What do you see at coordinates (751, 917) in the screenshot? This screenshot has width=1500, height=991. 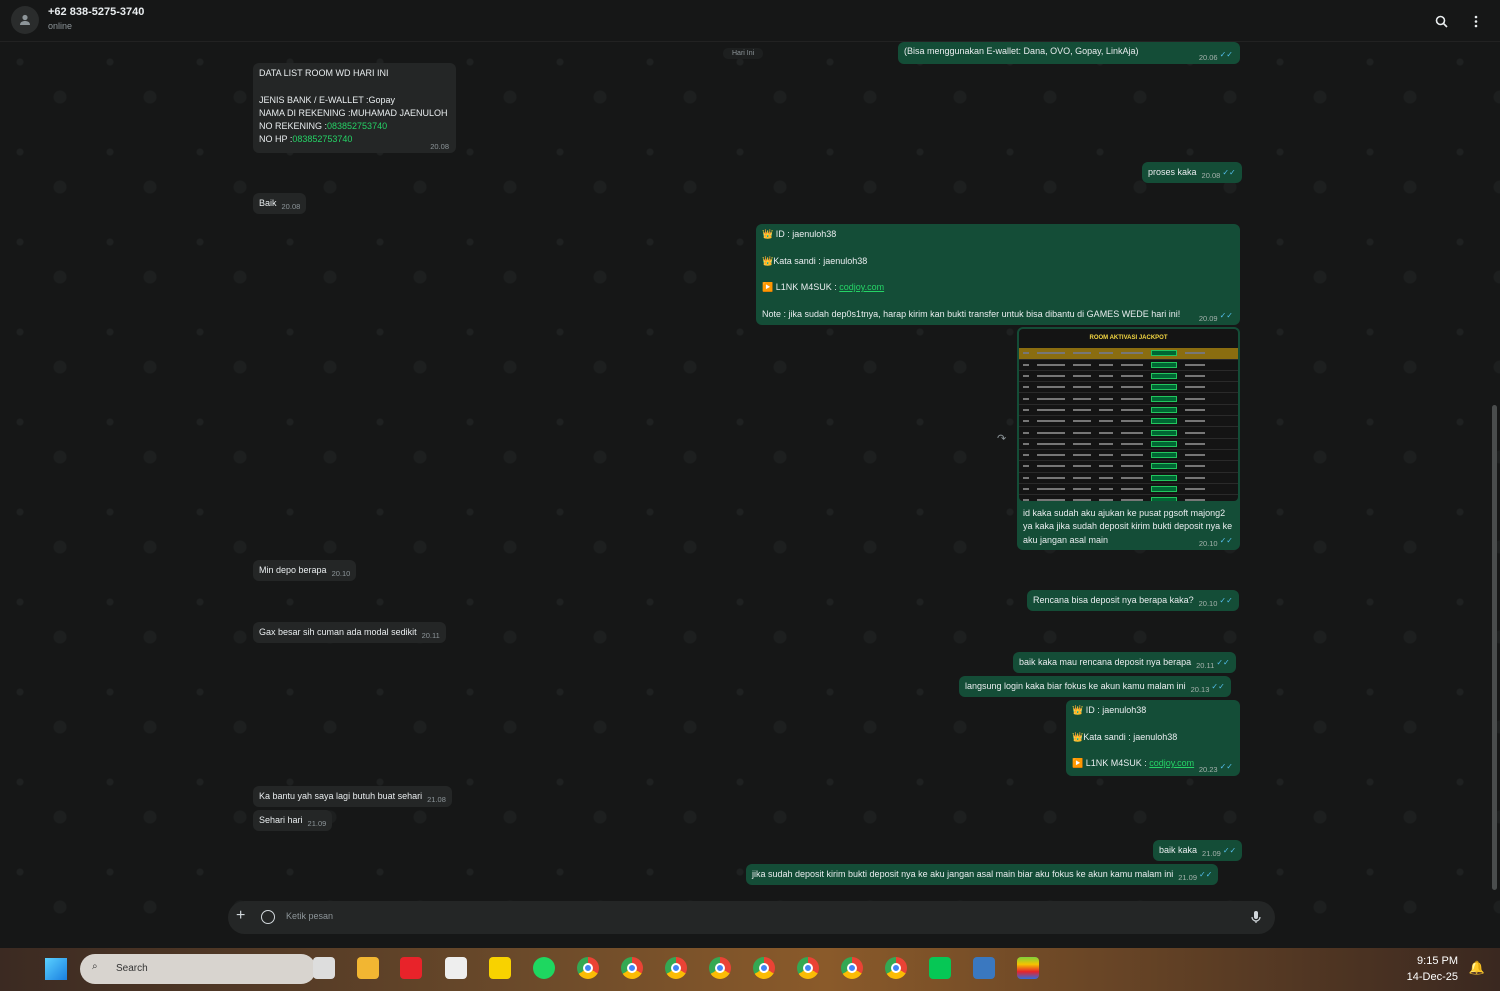 I see `message-composer: + Ketik pesan` at bounding box center [751, 917].